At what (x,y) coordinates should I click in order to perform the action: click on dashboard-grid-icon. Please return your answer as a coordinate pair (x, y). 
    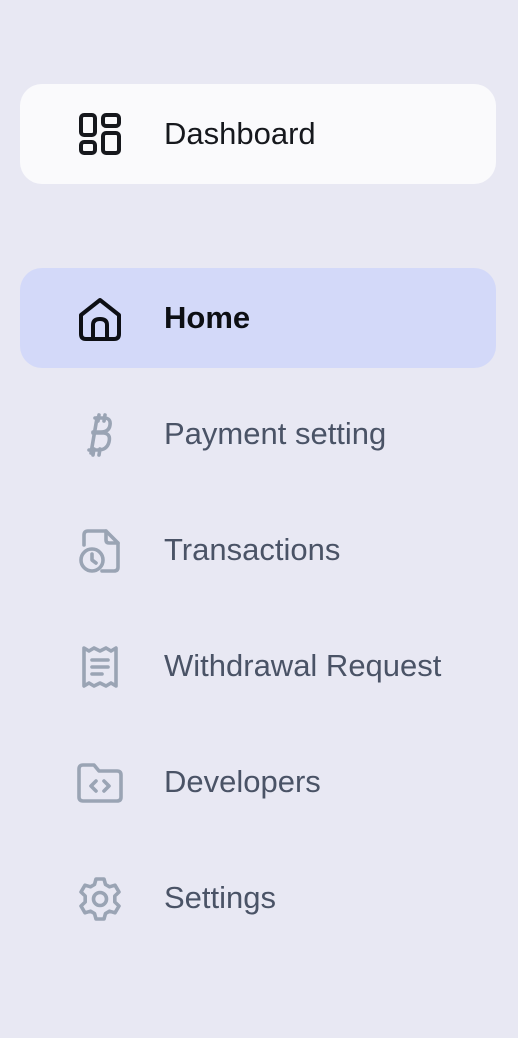
    Looking at the image, I should click on (100, 135).